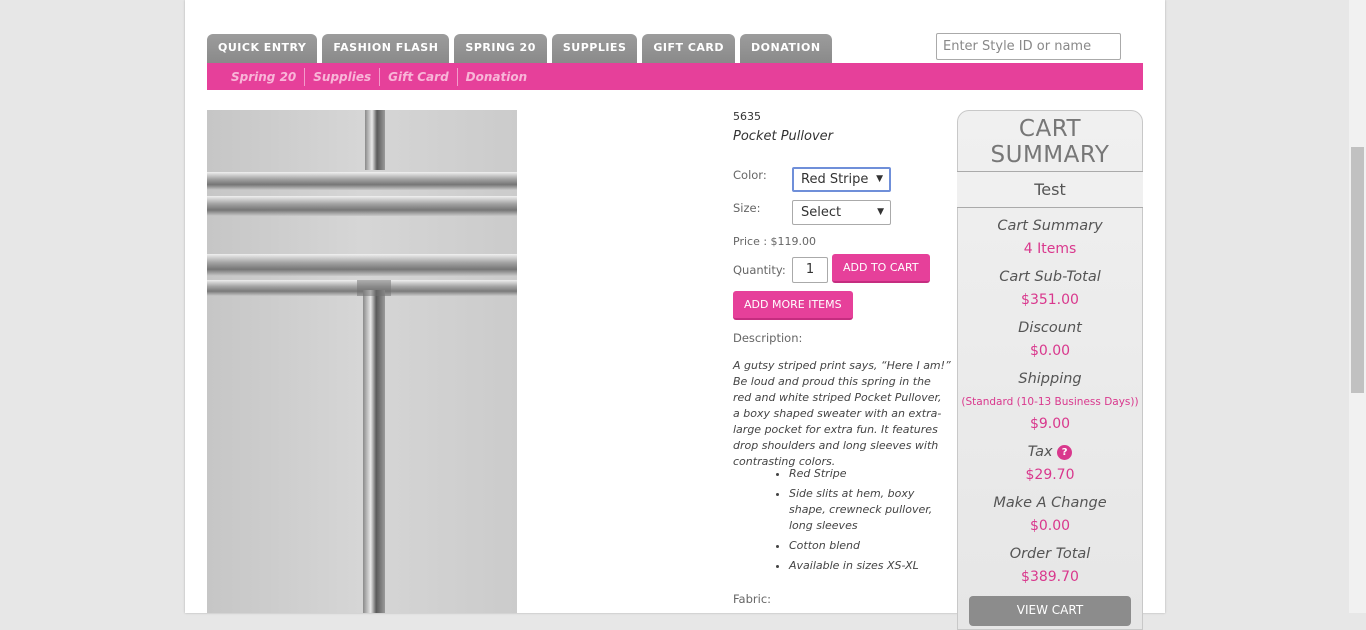  Describe the element at coordinates (1050, 249) in the screenshot. I see `cart-items-count: 4 Items` at that location.